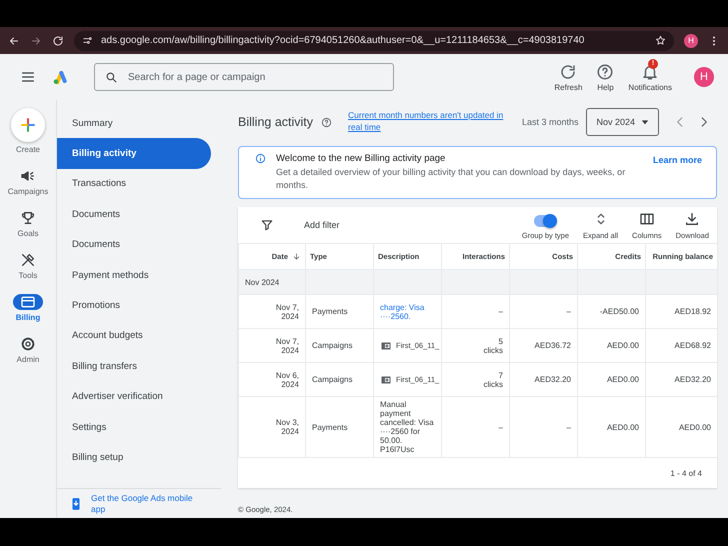  Describe the element at coordinates (660, 40) in the screenshot. I see `star-icon` at that location.